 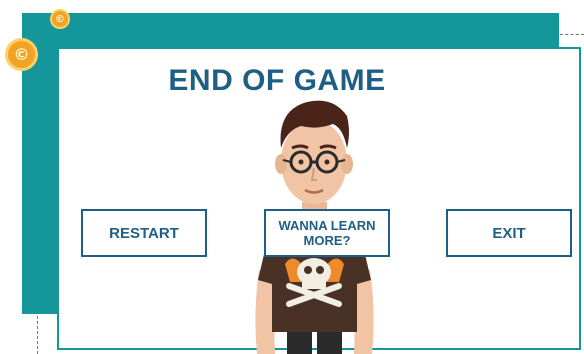 I want to click on dashed-guide-right, so click(x=572, y=34).